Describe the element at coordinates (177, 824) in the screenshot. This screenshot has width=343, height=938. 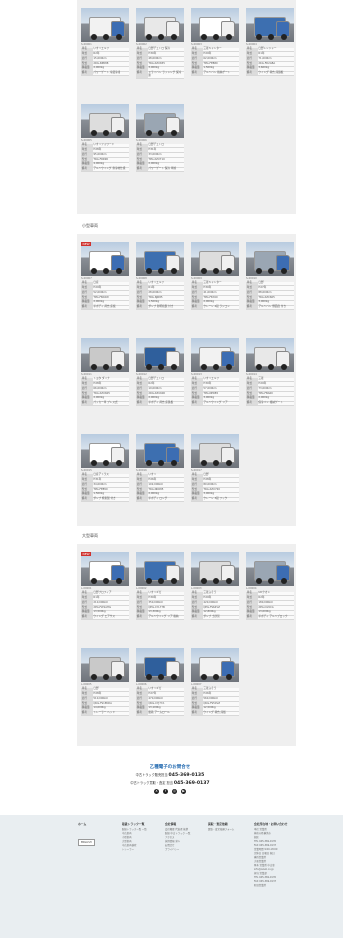
I see `footer-company-heading: 会社情報` at that location.